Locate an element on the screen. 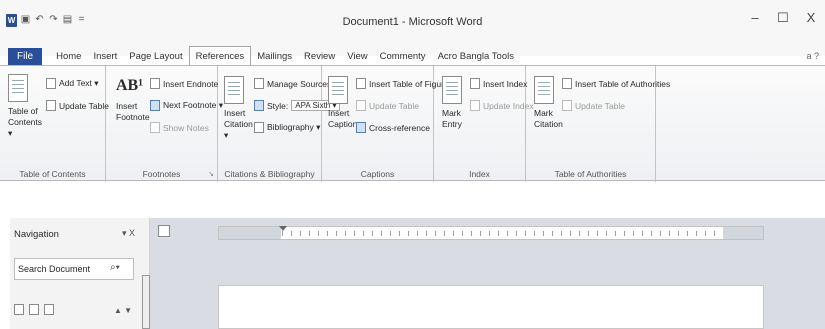 Image resolution: width=825 pixels, height=329 pixels. first-line-indent-icon is located at coordinates (283, 228).